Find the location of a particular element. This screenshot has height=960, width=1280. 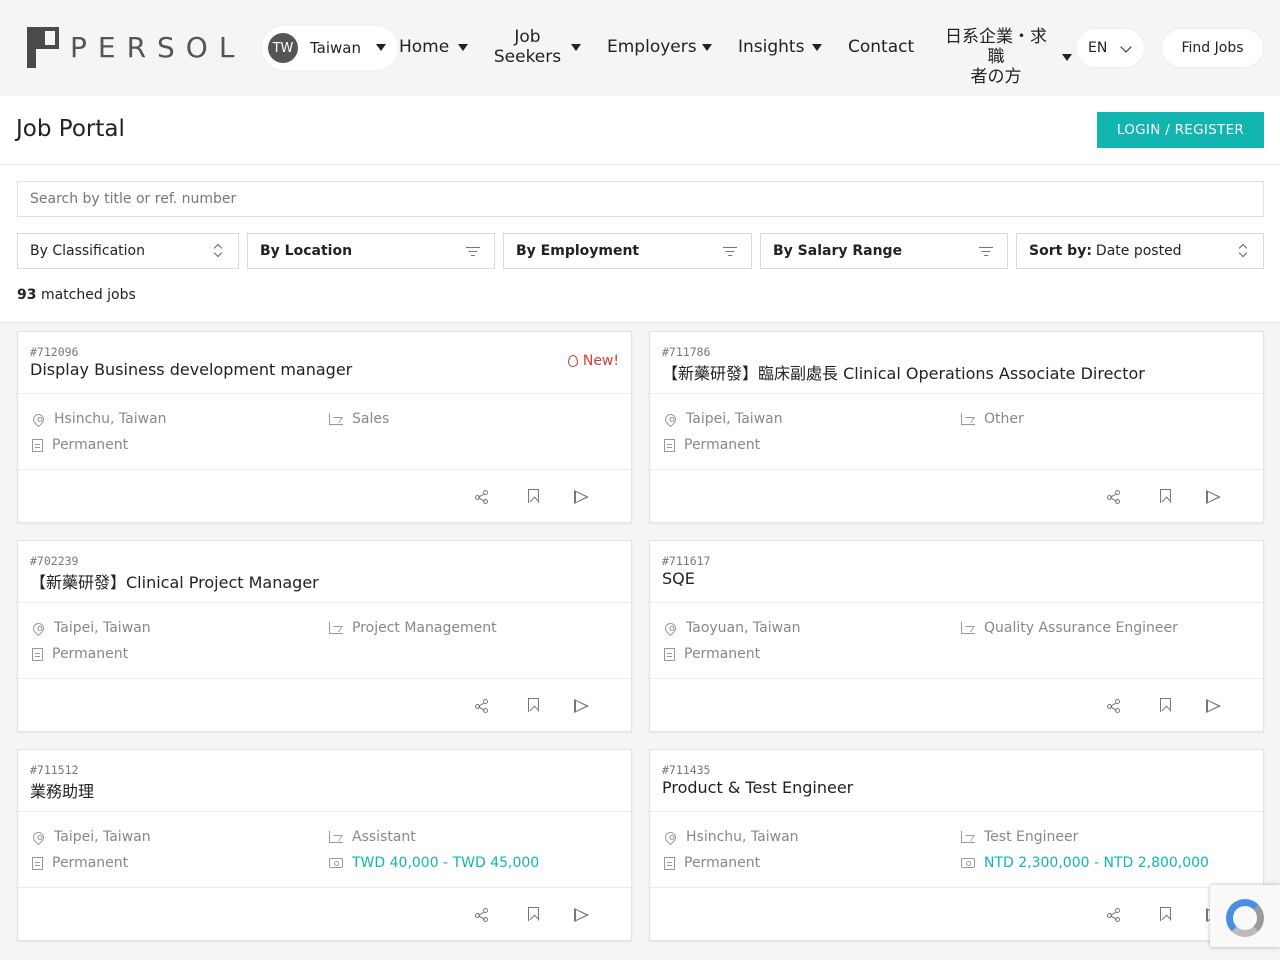

job-location: Taoyuan, Taiwan is located at coordinates (731, 628).